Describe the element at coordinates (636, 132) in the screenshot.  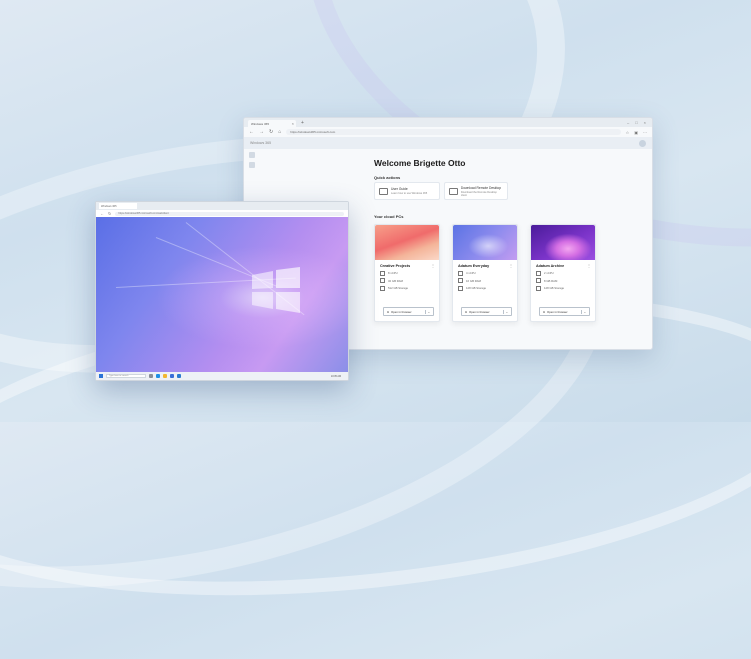
I see `collections-icon: ▣` at that location.